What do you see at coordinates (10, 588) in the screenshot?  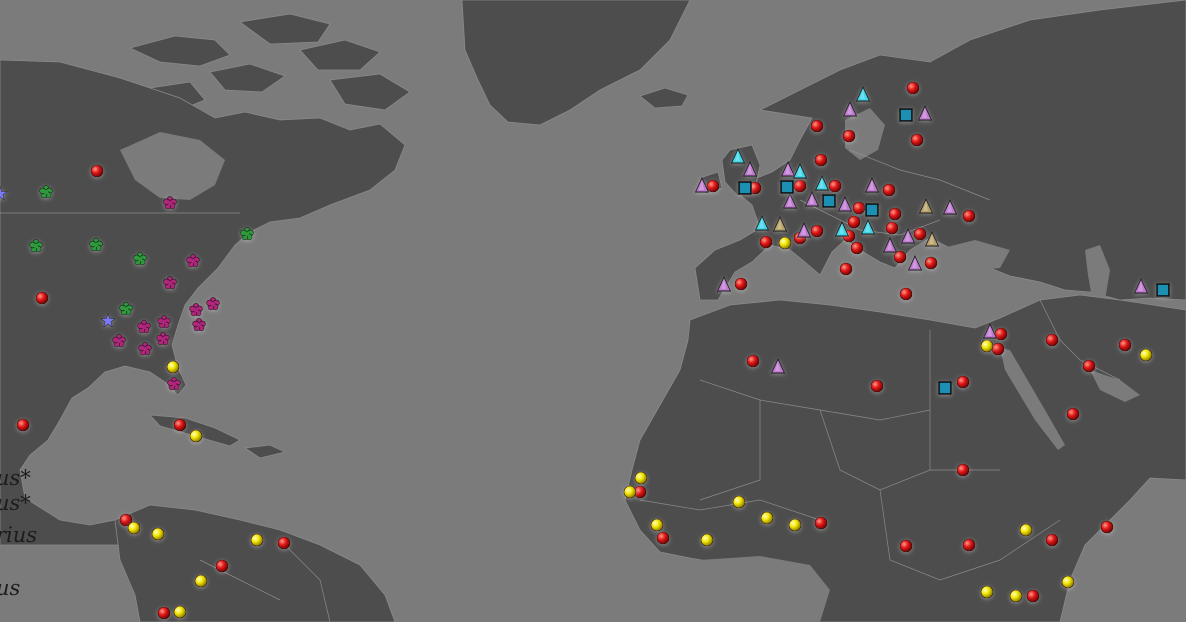 I see `legend-fragment-5: us` at bounding box center [10, 588].